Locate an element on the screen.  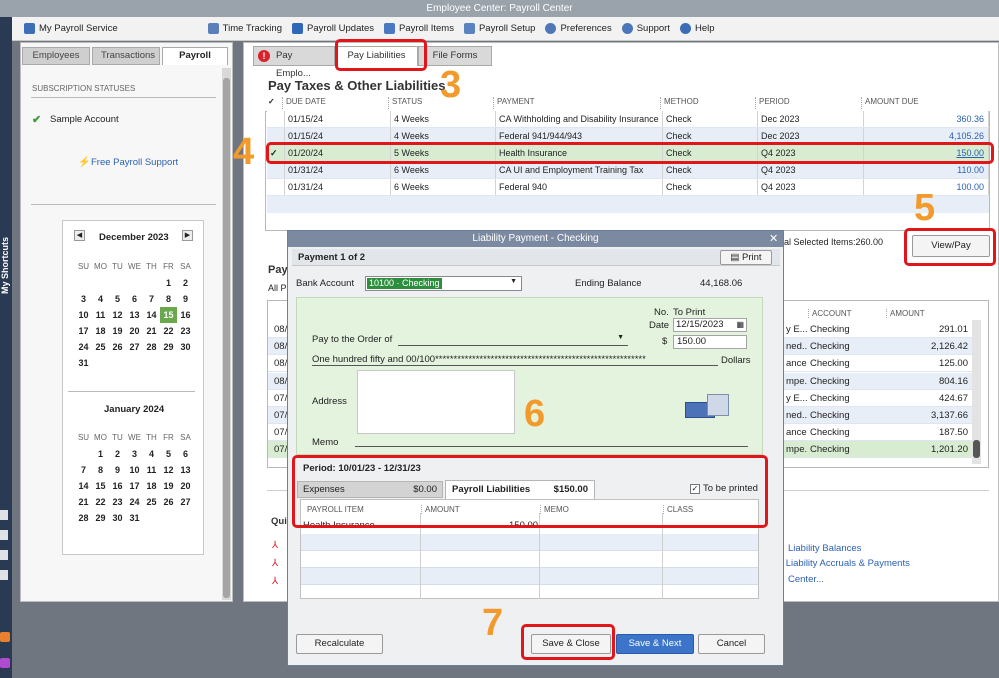
col-amount: AMOUNT is located at coordinates (929, 313).